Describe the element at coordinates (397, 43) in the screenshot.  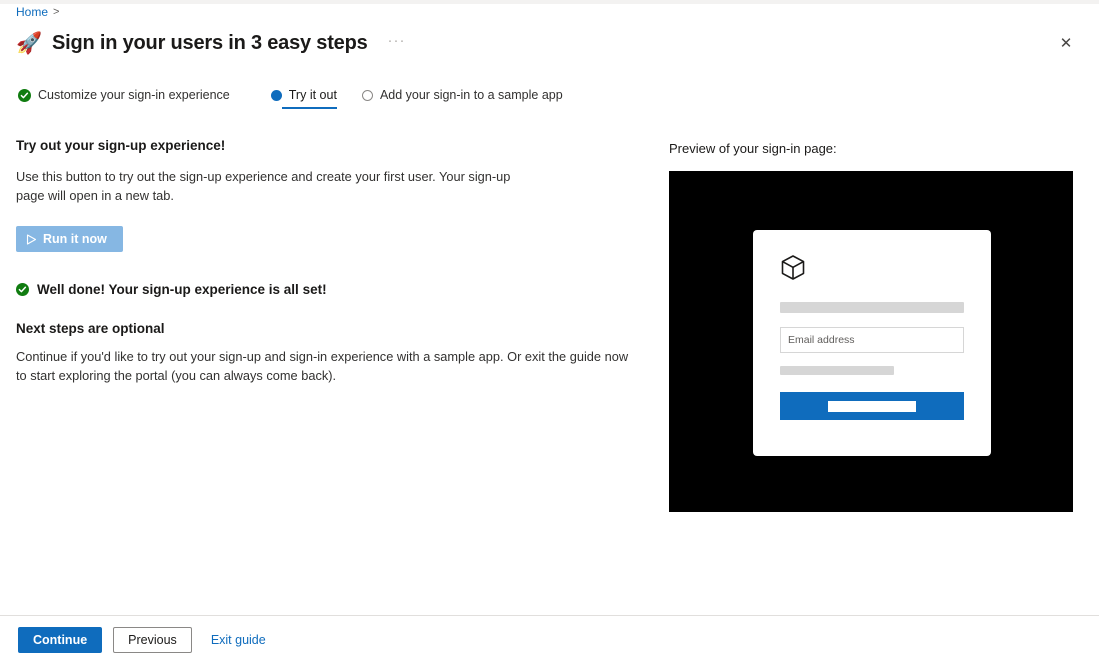
I see `more-options-icon: ···` at that location.